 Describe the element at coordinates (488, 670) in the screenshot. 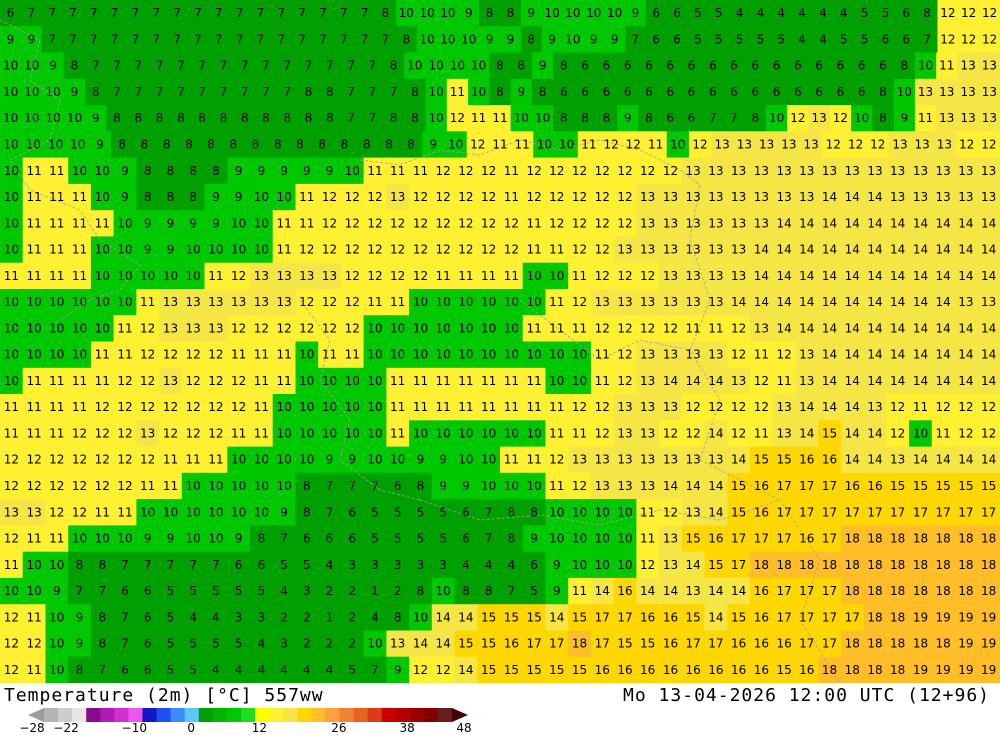

I see `temperature-value-label: 15` at that location.